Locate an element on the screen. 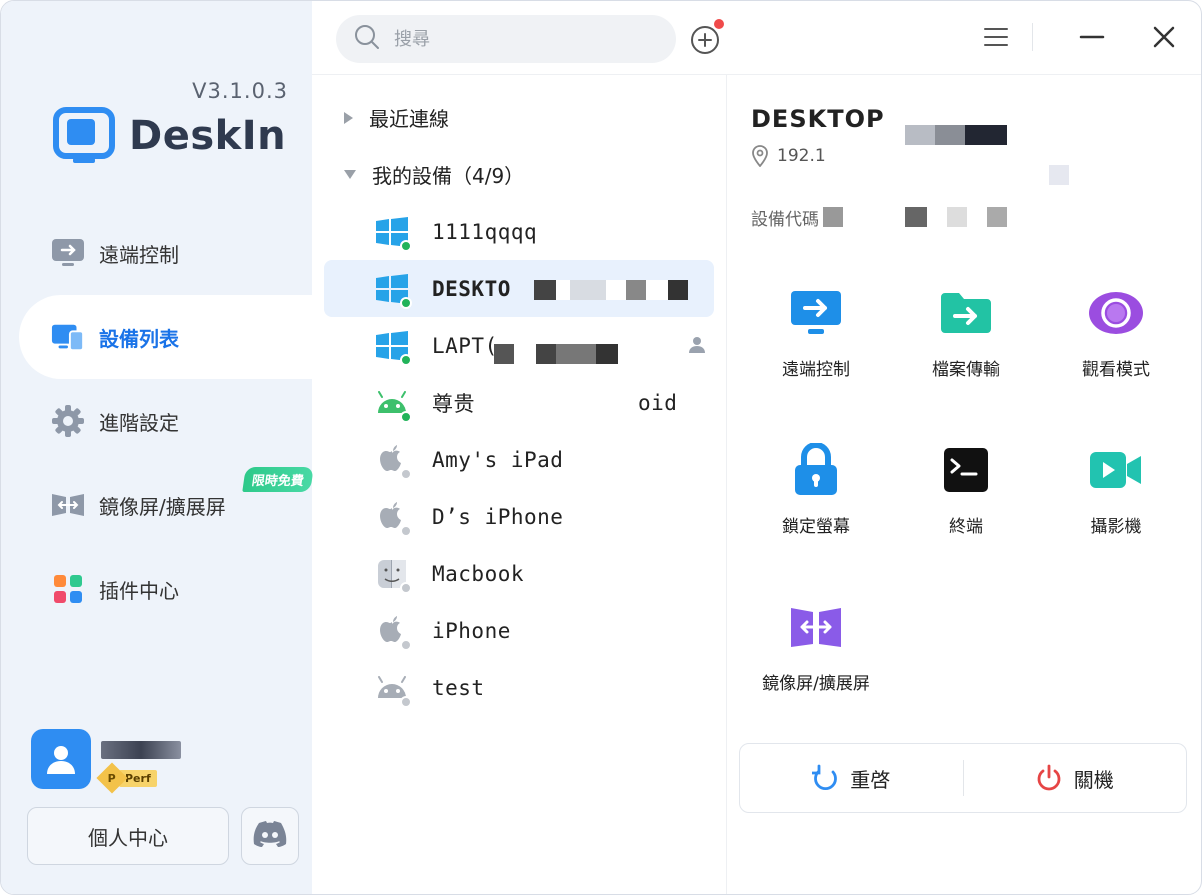  ip-value: 192.1 is located at coordinates (801, 156).